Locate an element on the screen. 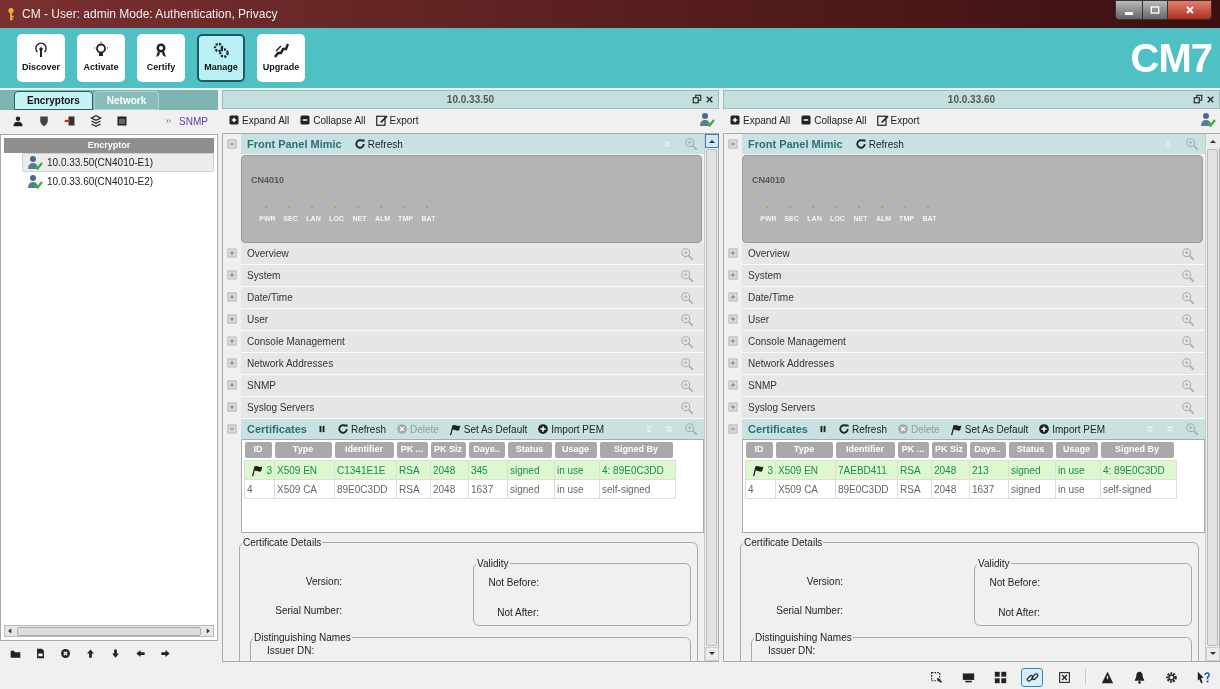  maximize-button is located at coordinates (1154, 10).